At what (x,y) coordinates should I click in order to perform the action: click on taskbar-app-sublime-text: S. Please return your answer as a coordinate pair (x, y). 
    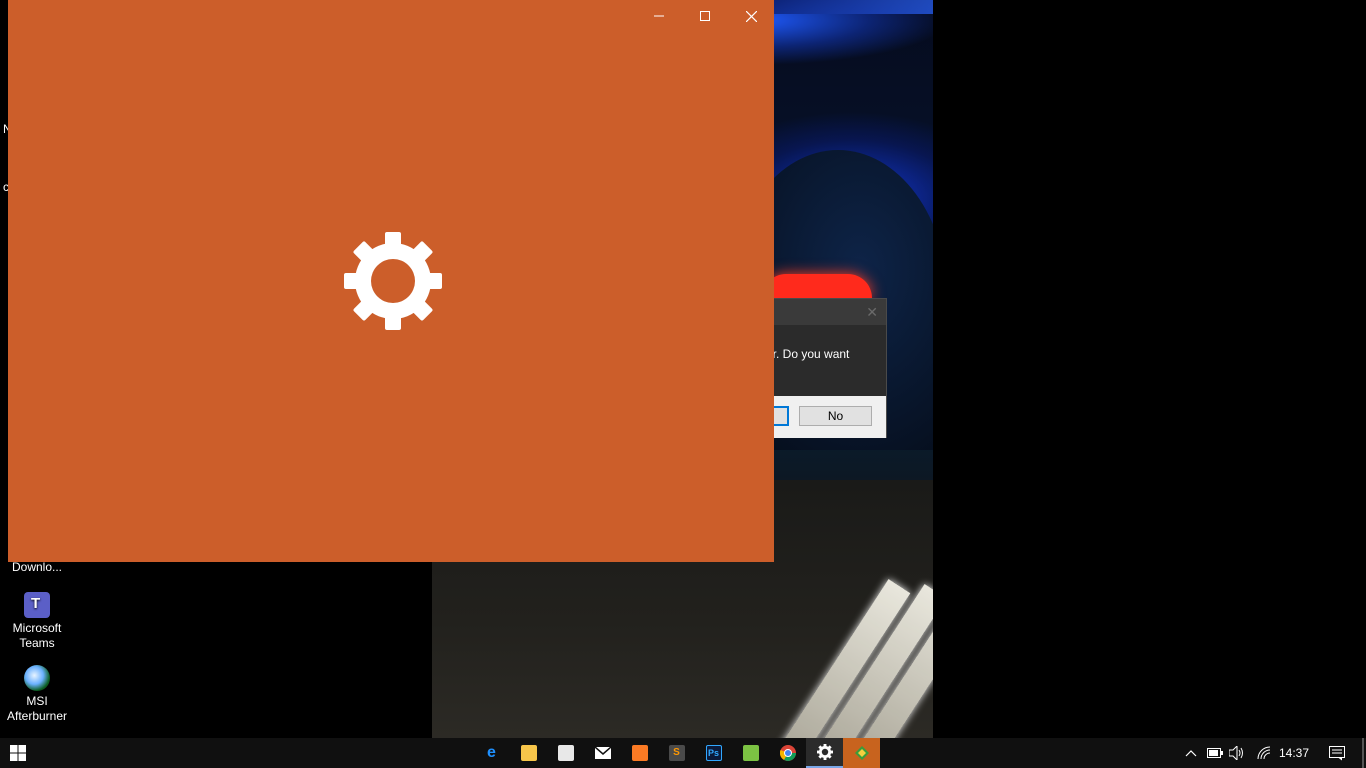
    Looking at the image, I should click on (676, 753).